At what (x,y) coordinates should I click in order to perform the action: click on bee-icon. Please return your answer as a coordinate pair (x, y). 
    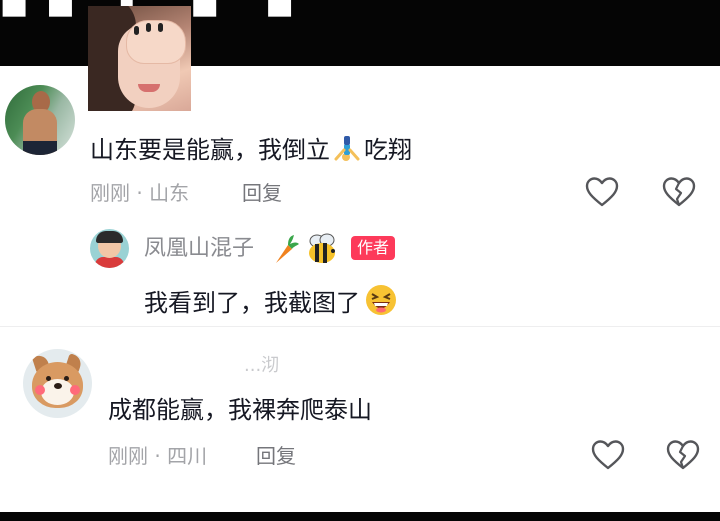
    Looking at the image, I should click on (322, 248).